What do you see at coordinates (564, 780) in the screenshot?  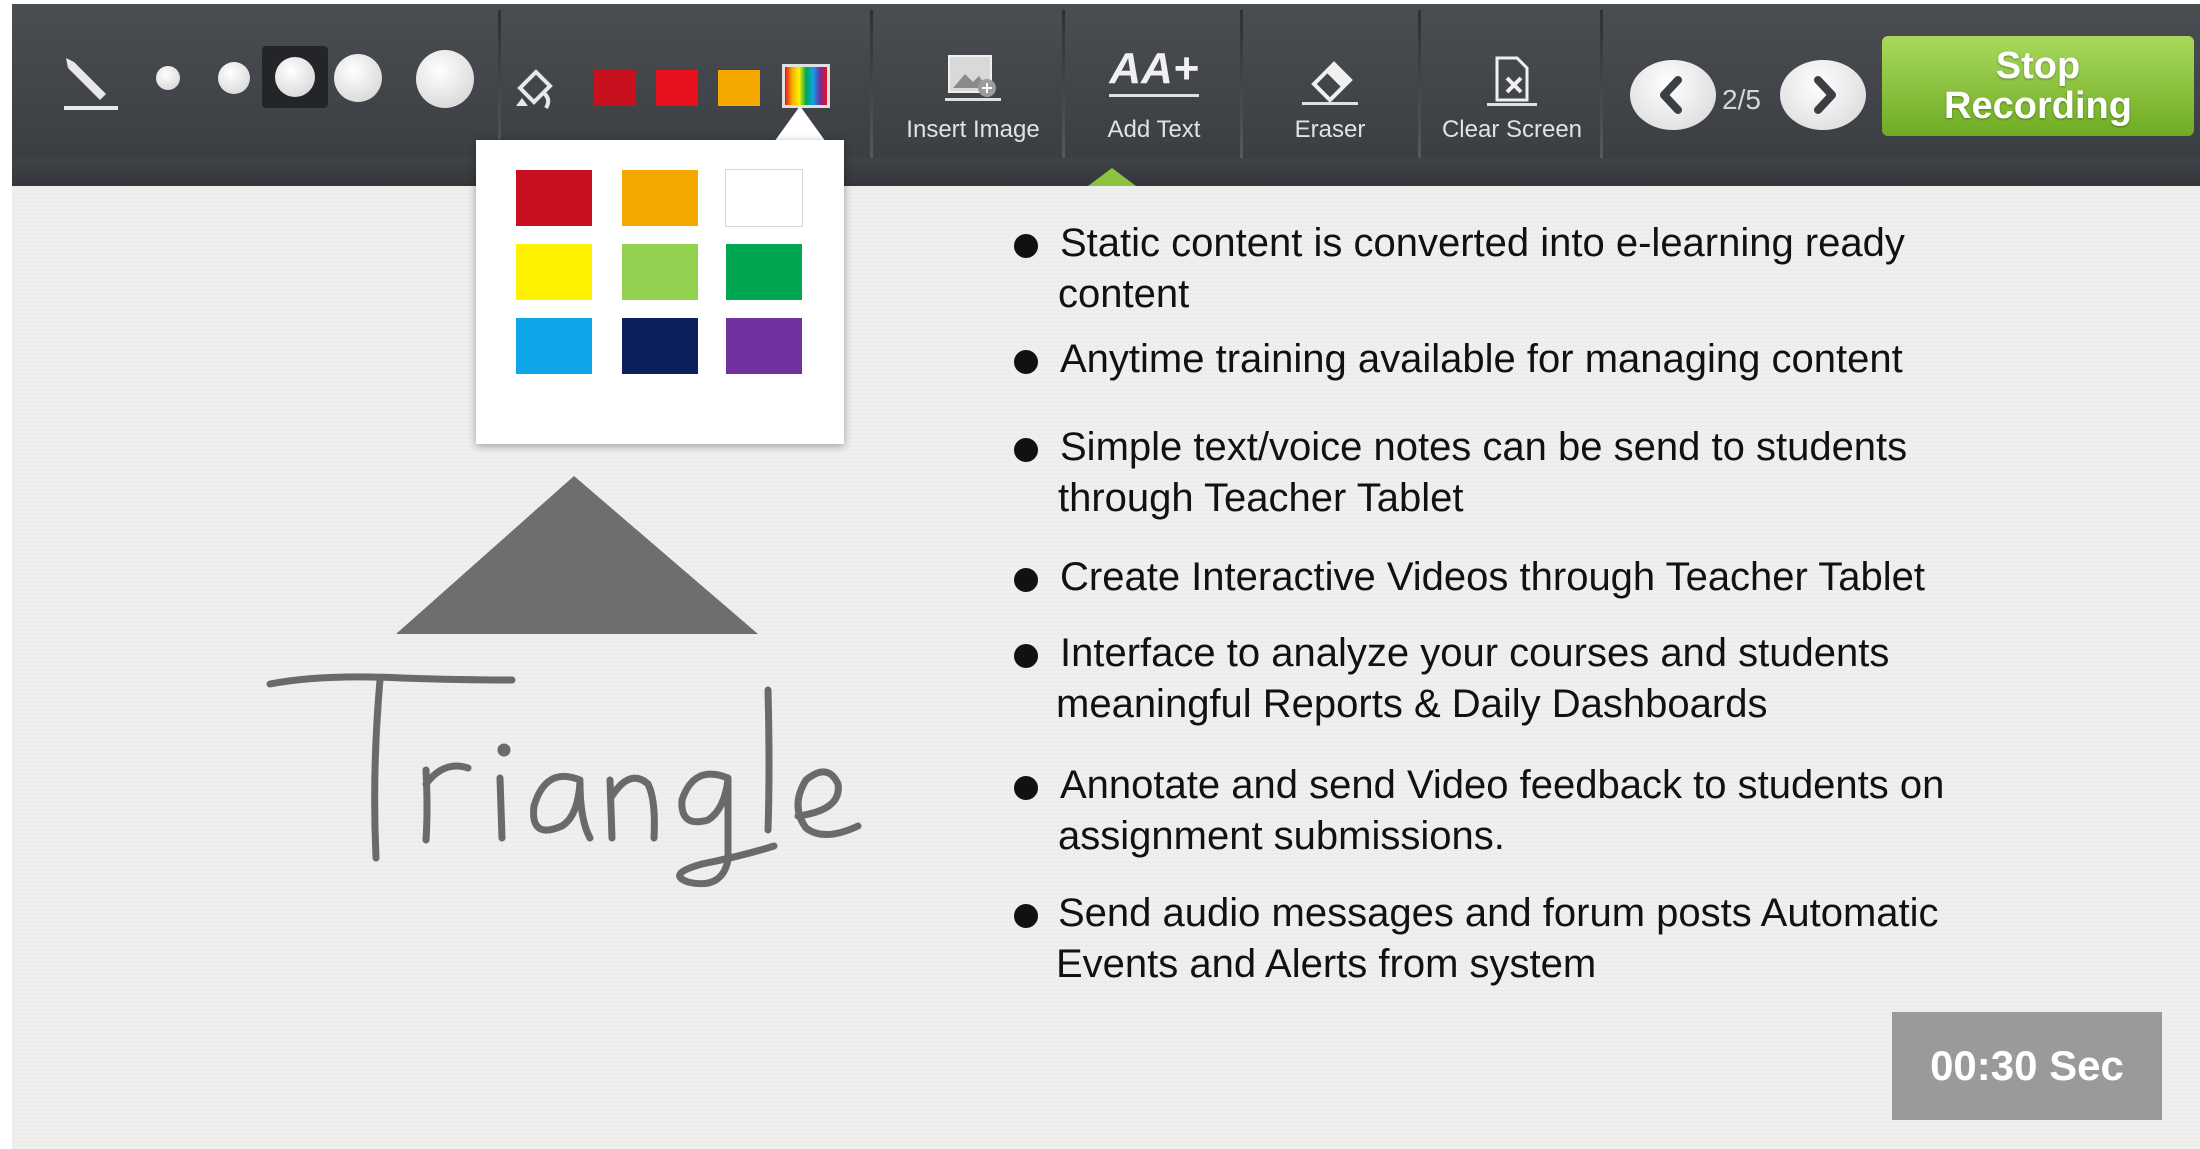 I see `handwritten-triangle-text` at bounding box center [564, 780].